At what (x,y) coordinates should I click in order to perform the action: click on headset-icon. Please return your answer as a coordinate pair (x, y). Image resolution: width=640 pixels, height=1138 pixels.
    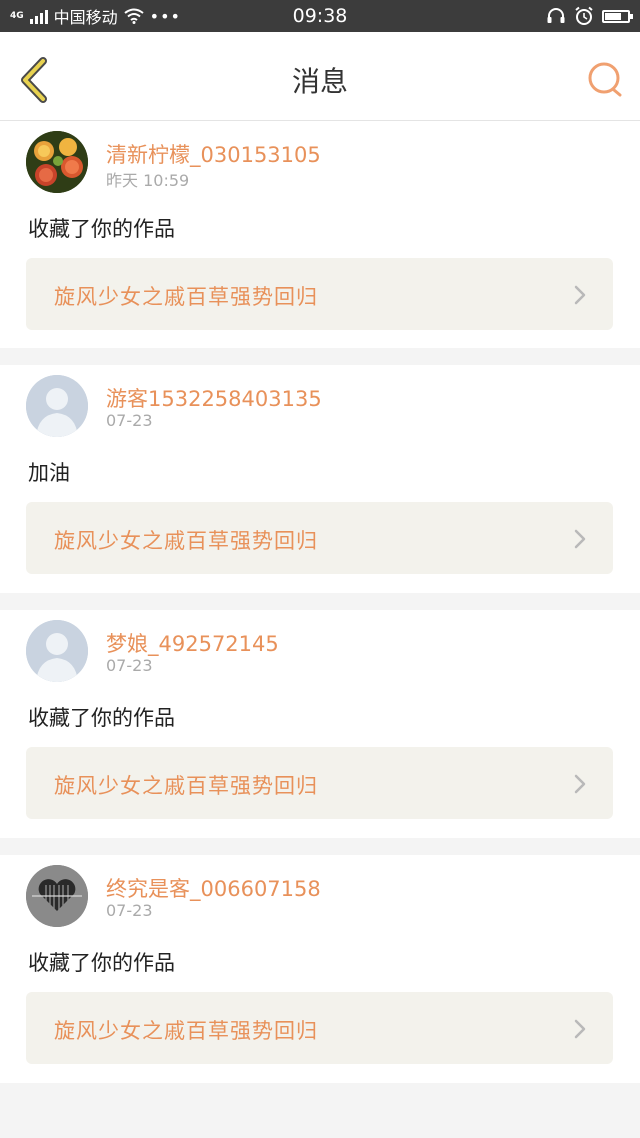
    Looking at the image, I should click on (556, 15).